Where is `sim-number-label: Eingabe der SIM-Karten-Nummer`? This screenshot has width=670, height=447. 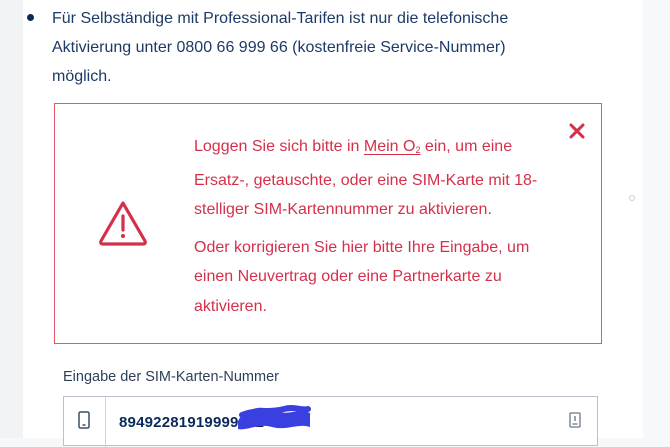 sim-number-label: Eingabe der SIM-Karten-Nummer is located at coordinates (171, 377).